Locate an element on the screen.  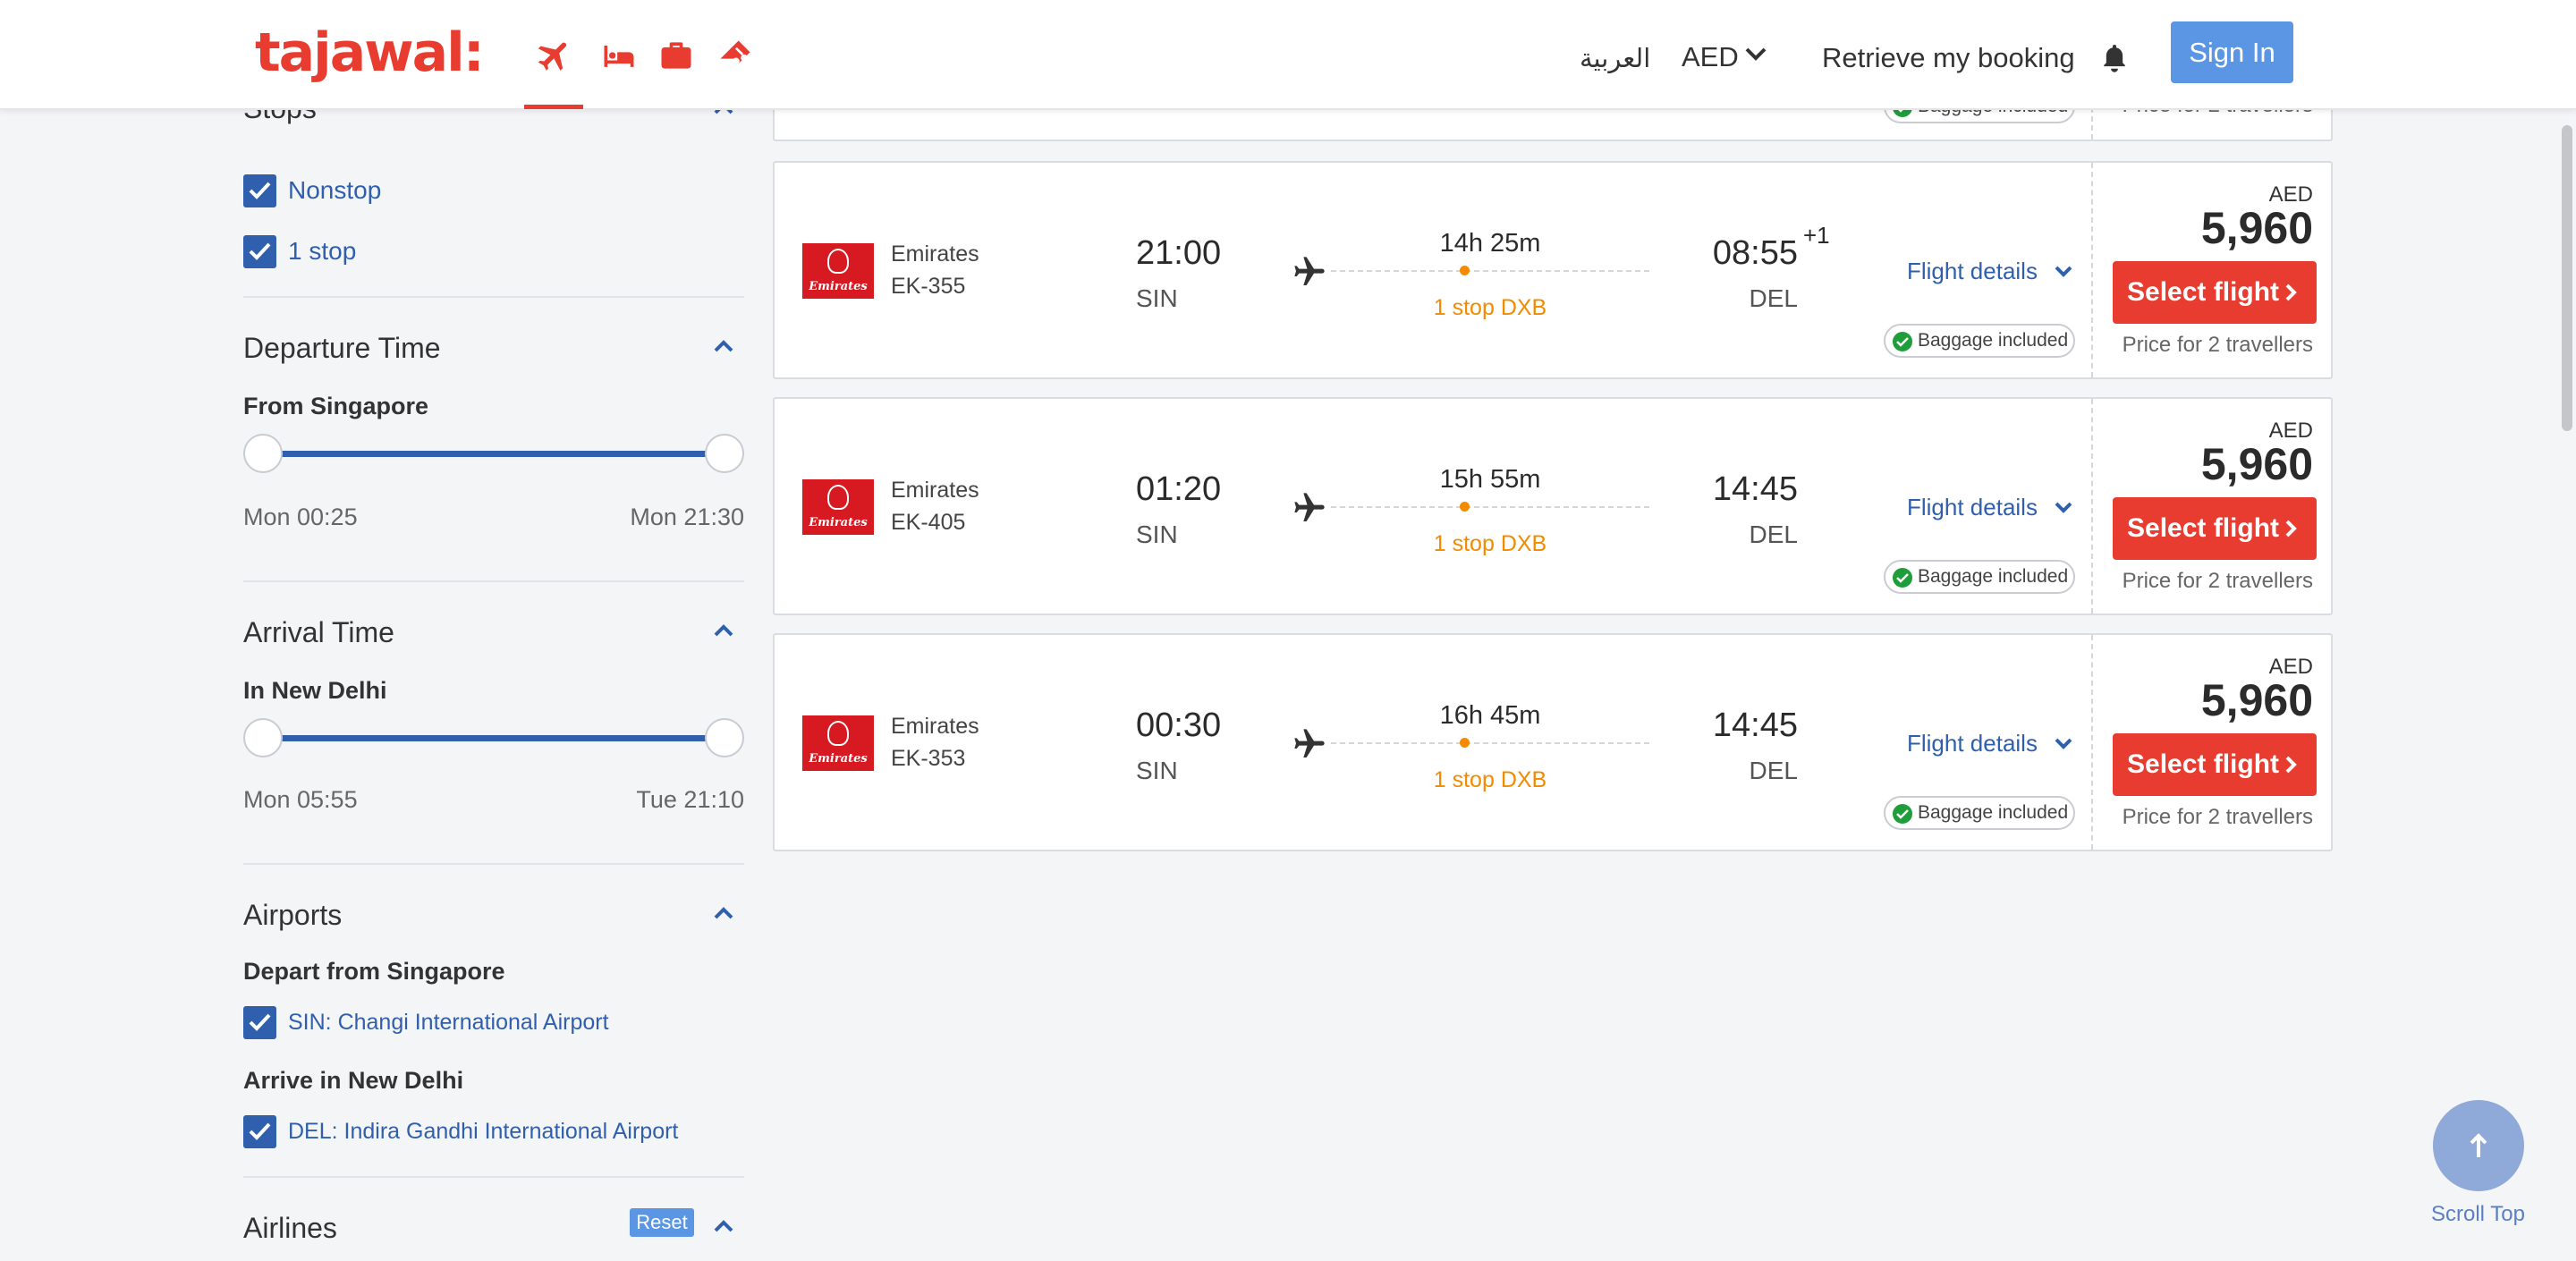
departure-max-value: Mon 21:30 is located at coordinates (687, 517).